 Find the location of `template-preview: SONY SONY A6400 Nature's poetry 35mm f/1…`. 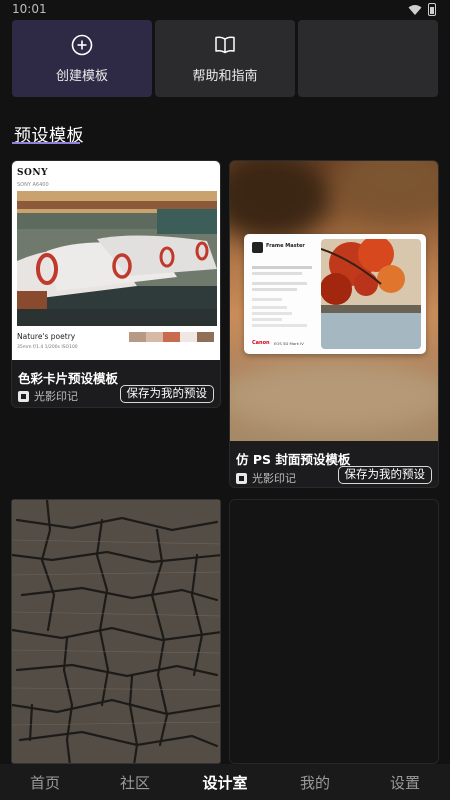

template-preview: SONY SONY A6400 Nature's poetry 35mm f/1… is located at coordinates (116, 260).